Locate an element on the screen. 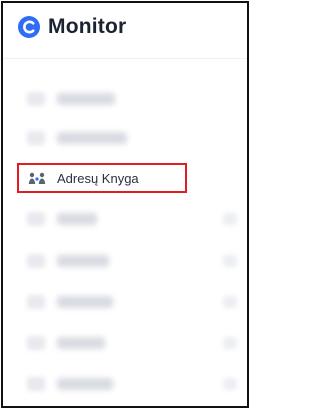 The width and height of the screenshot is (320, 408). app-brand: Monitor is located at coordinates (72, 27).